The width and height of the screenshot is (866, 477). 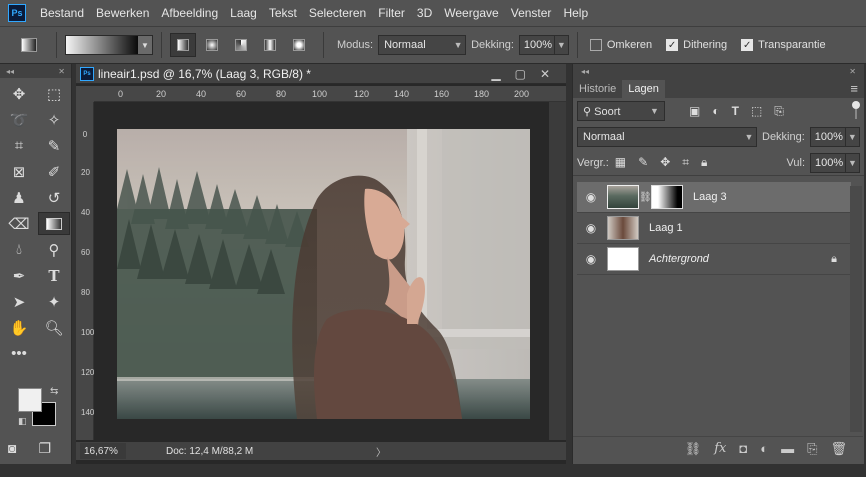 What do you see at coordinates (19, 223) in the screenshot?
I see `eraser-tool-icon: ⌫` at bounding box center [19, 223].